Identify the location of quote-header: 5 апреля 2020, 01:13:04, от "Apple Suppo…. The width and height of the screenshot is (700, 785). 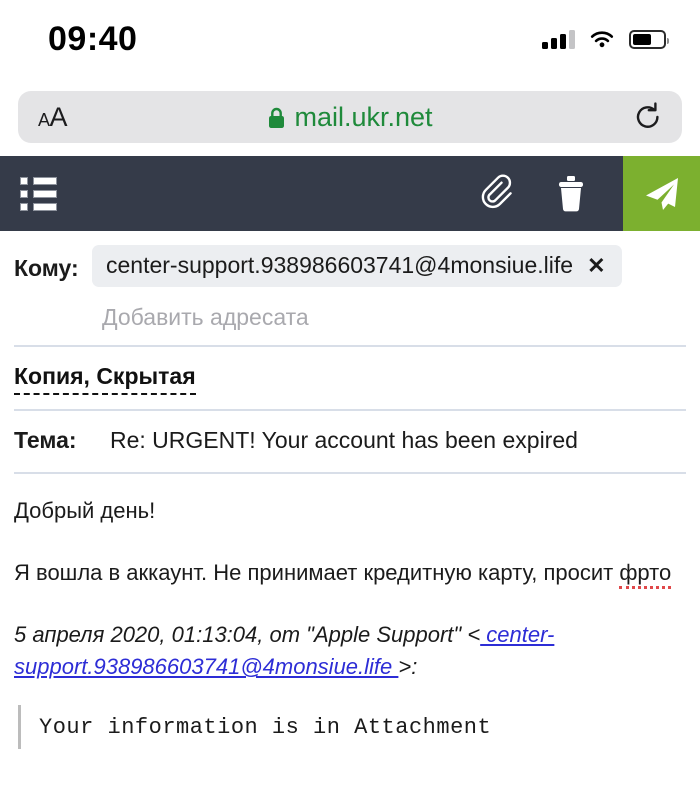
(350, 651).